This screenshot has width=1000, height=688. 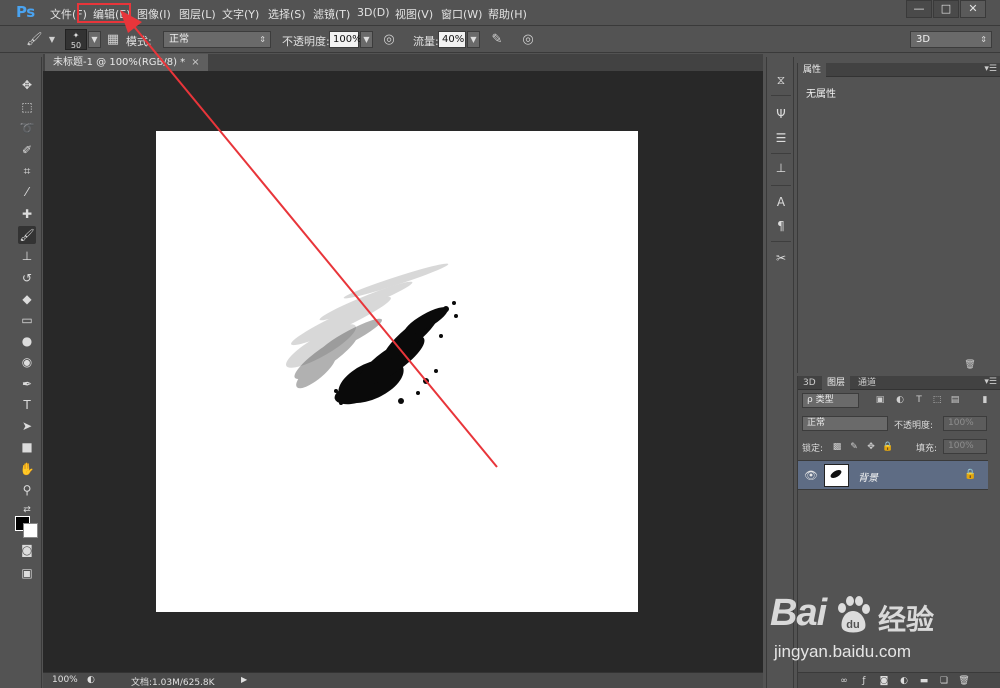 What do you see at coordinates (852, 625) in the screenshot?
I see `watermark-du: du` at bounding box center [852, 625].